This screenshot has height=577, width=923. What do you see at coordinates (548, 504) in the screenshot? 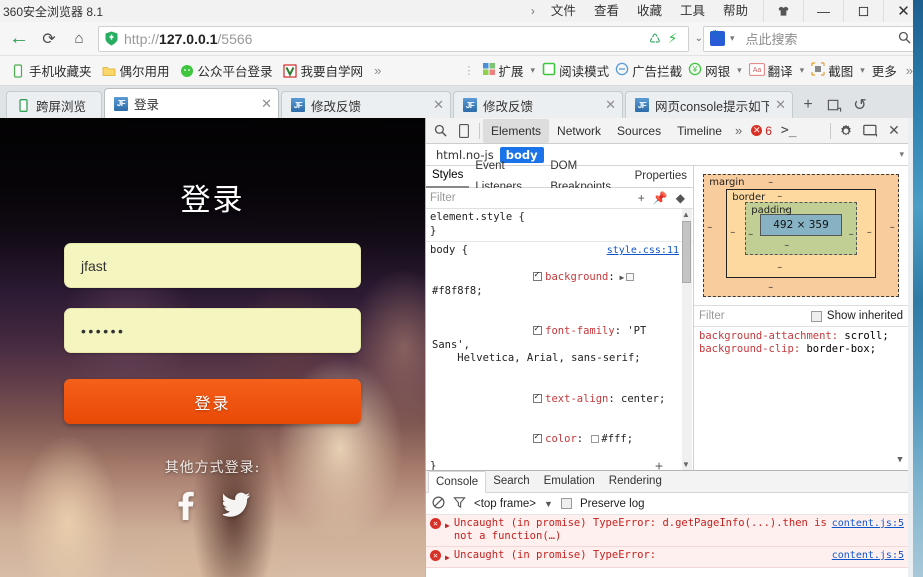
I see `execution-context-caret-icon: ▼` at bounding box center [548, 504].